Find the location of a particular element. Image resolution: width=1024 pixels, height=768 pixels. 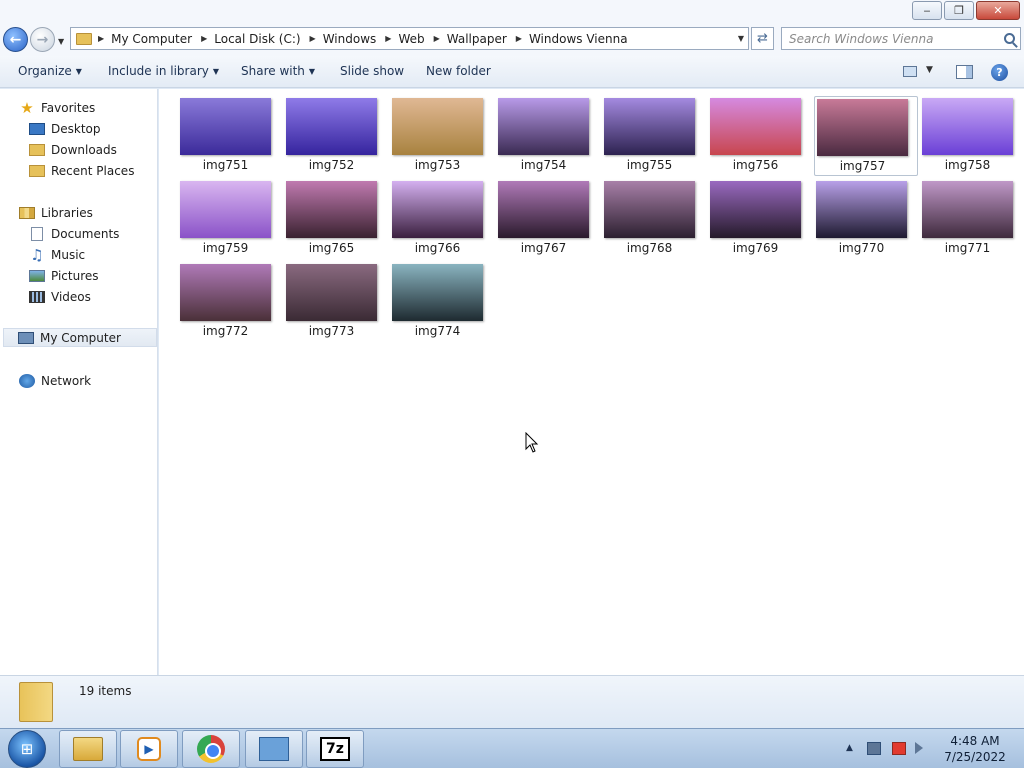

nav-videos: Videos is located at coordinates (60, 296).